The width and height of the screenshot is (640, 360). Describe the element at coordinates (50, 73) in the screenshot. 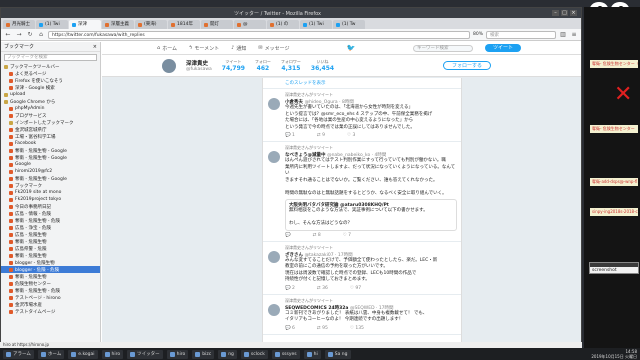

I see `bookmark-item: よく見るページ` at that location.